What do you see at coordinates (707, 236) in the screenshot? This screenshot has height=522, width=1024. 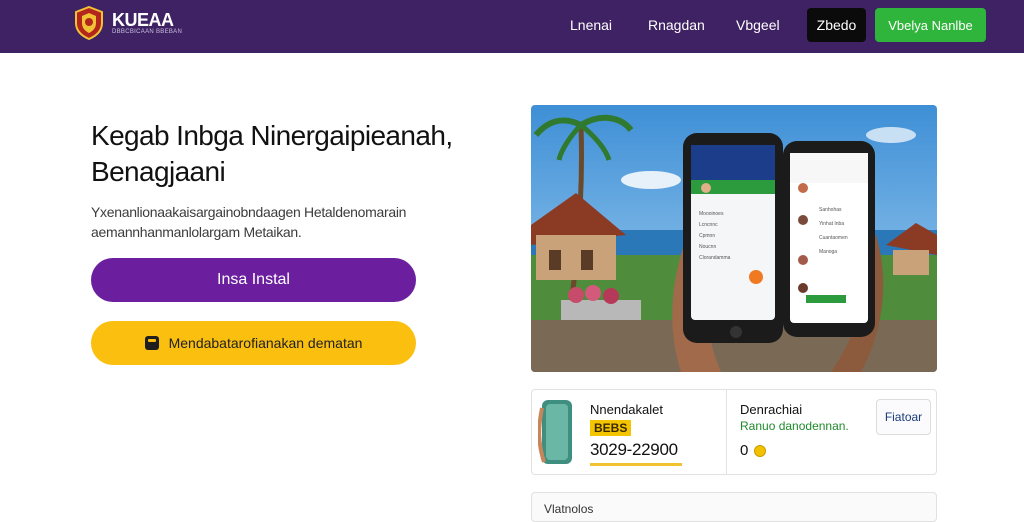 I see `left-phone-row: Cpmnn` at bounding box center [707, 236].